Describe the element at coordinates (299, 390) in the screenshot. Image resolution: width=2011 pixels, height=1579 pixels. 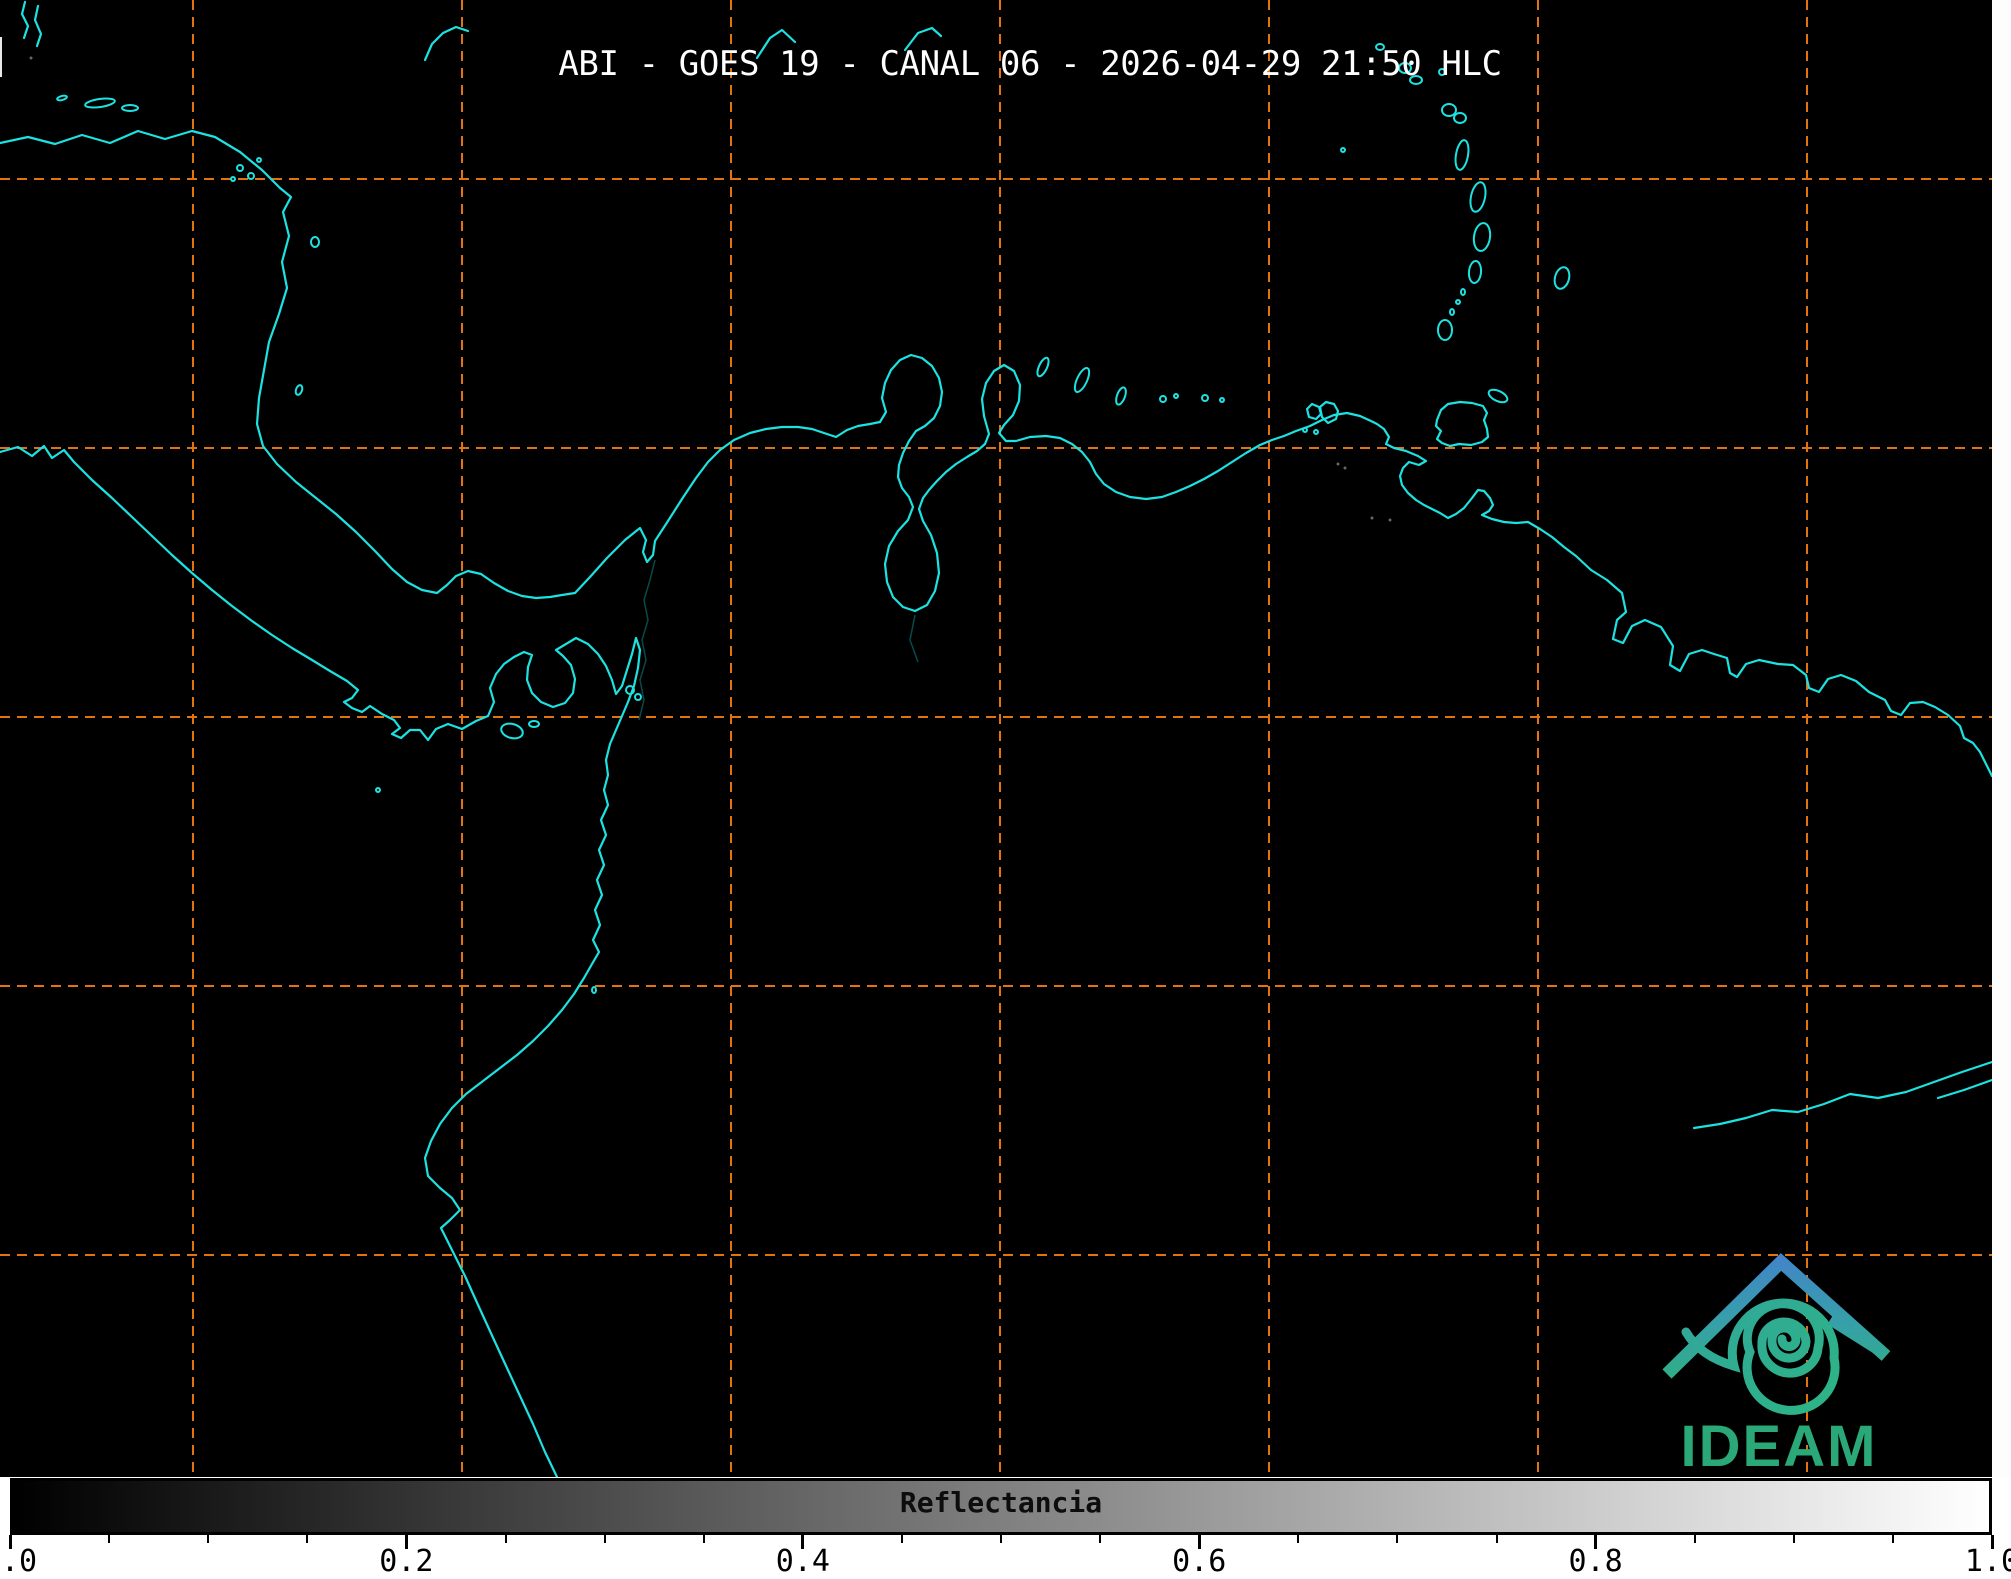
I see `island-san-andres` at that location.